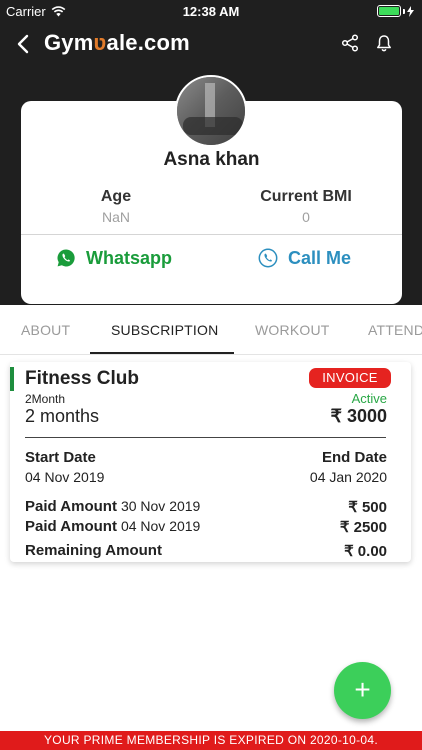 Image resolution: width=422 pixels, height=750 pixels. What do you see at coordinates (116, 206) in the screenshot?
I see `age-stat: Age NaN` at bounding box center [116, 206].